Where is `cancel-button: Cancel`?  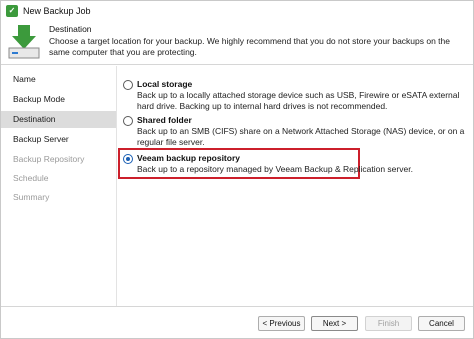
cancel-button: Cancel is located at coordinates (441, 323).